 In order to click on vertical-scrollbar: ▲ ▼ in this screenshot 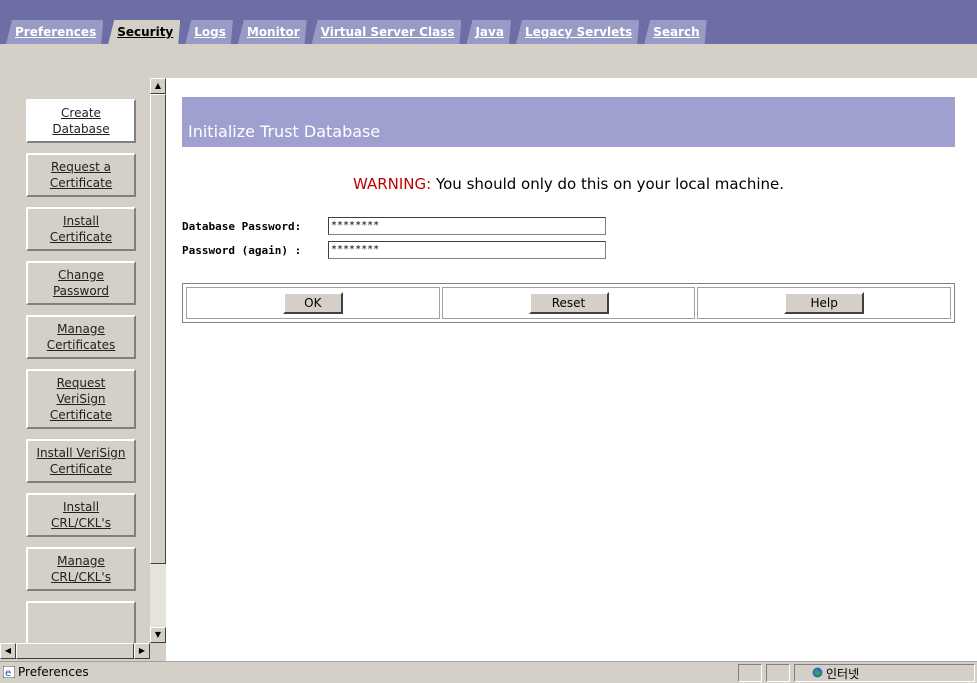, I will do `click(158, 360)`.